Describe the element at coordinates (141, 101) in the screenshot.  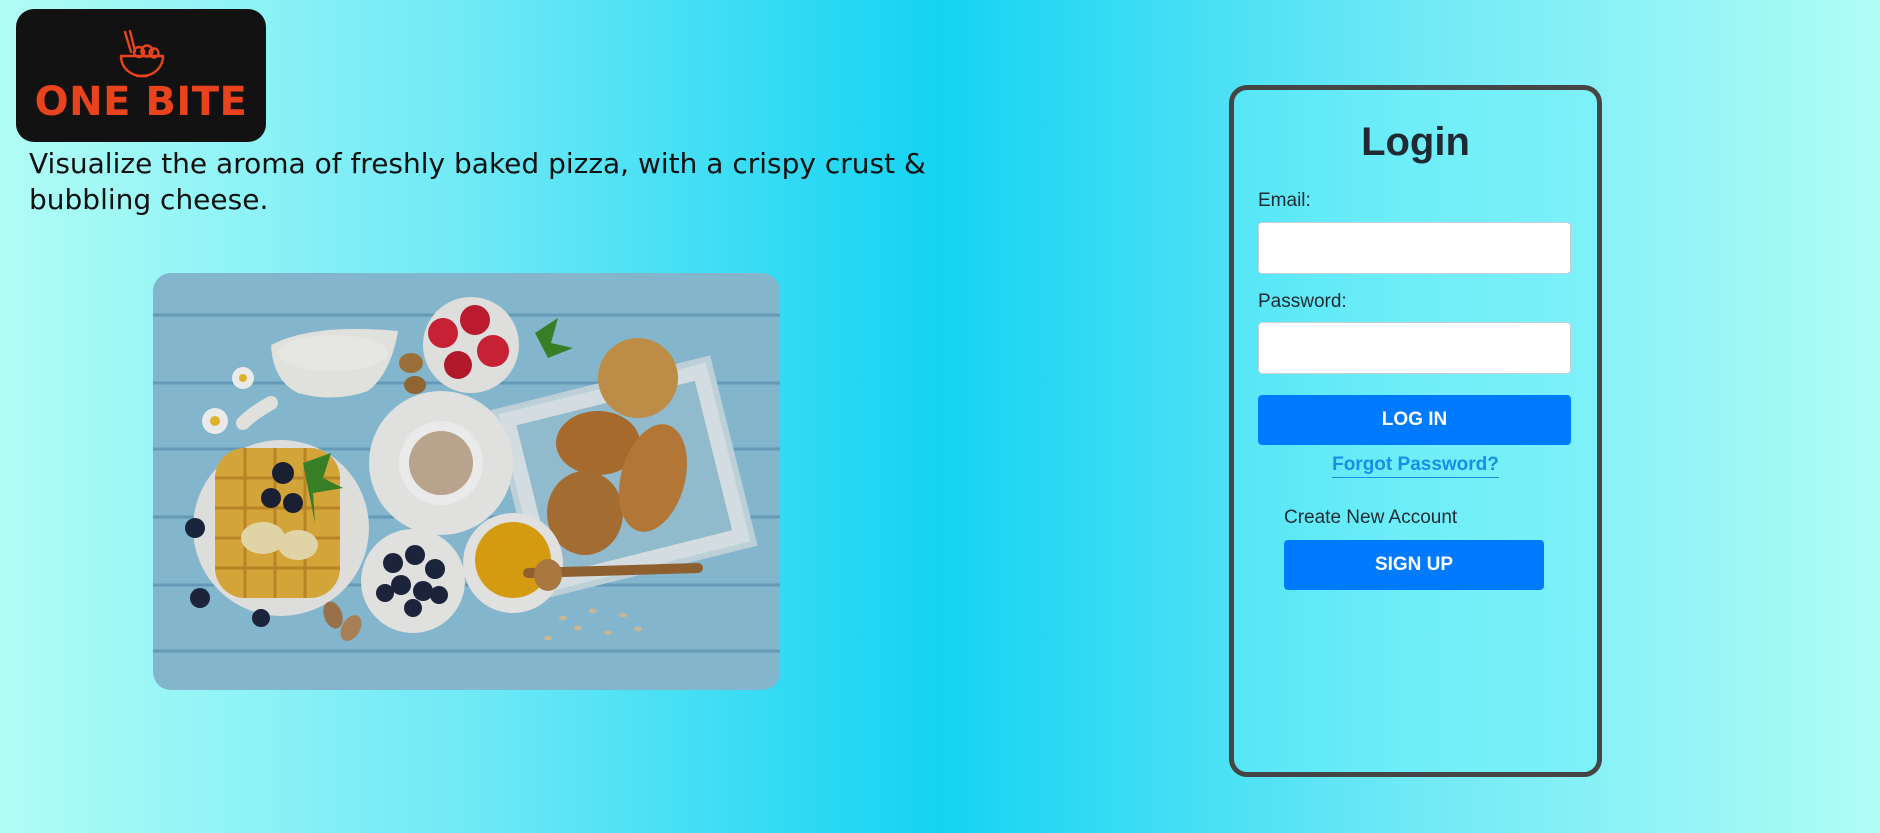
I see `brand-name: ONE BITE` at that location.